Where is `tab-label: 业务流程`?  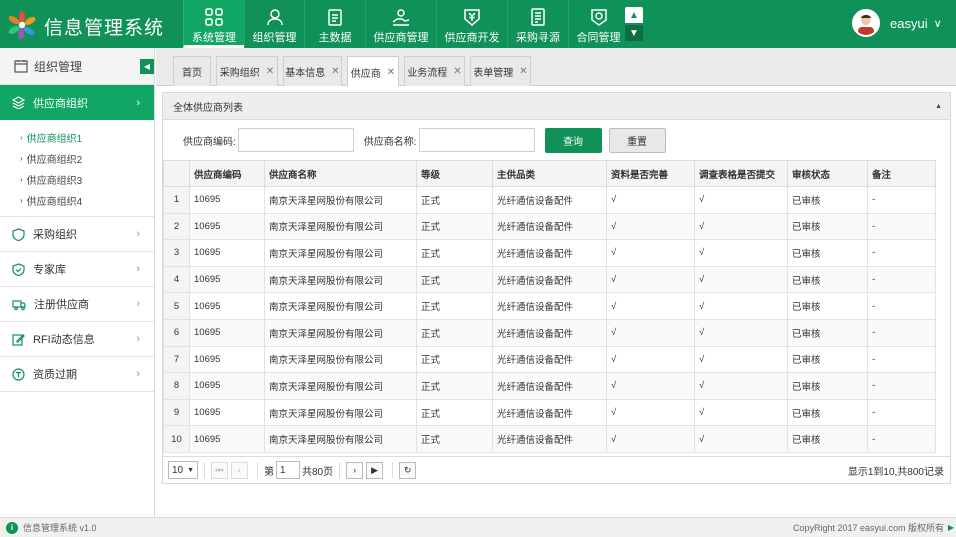
tab-label: 业务流程 is located at coordinates (427, 73).